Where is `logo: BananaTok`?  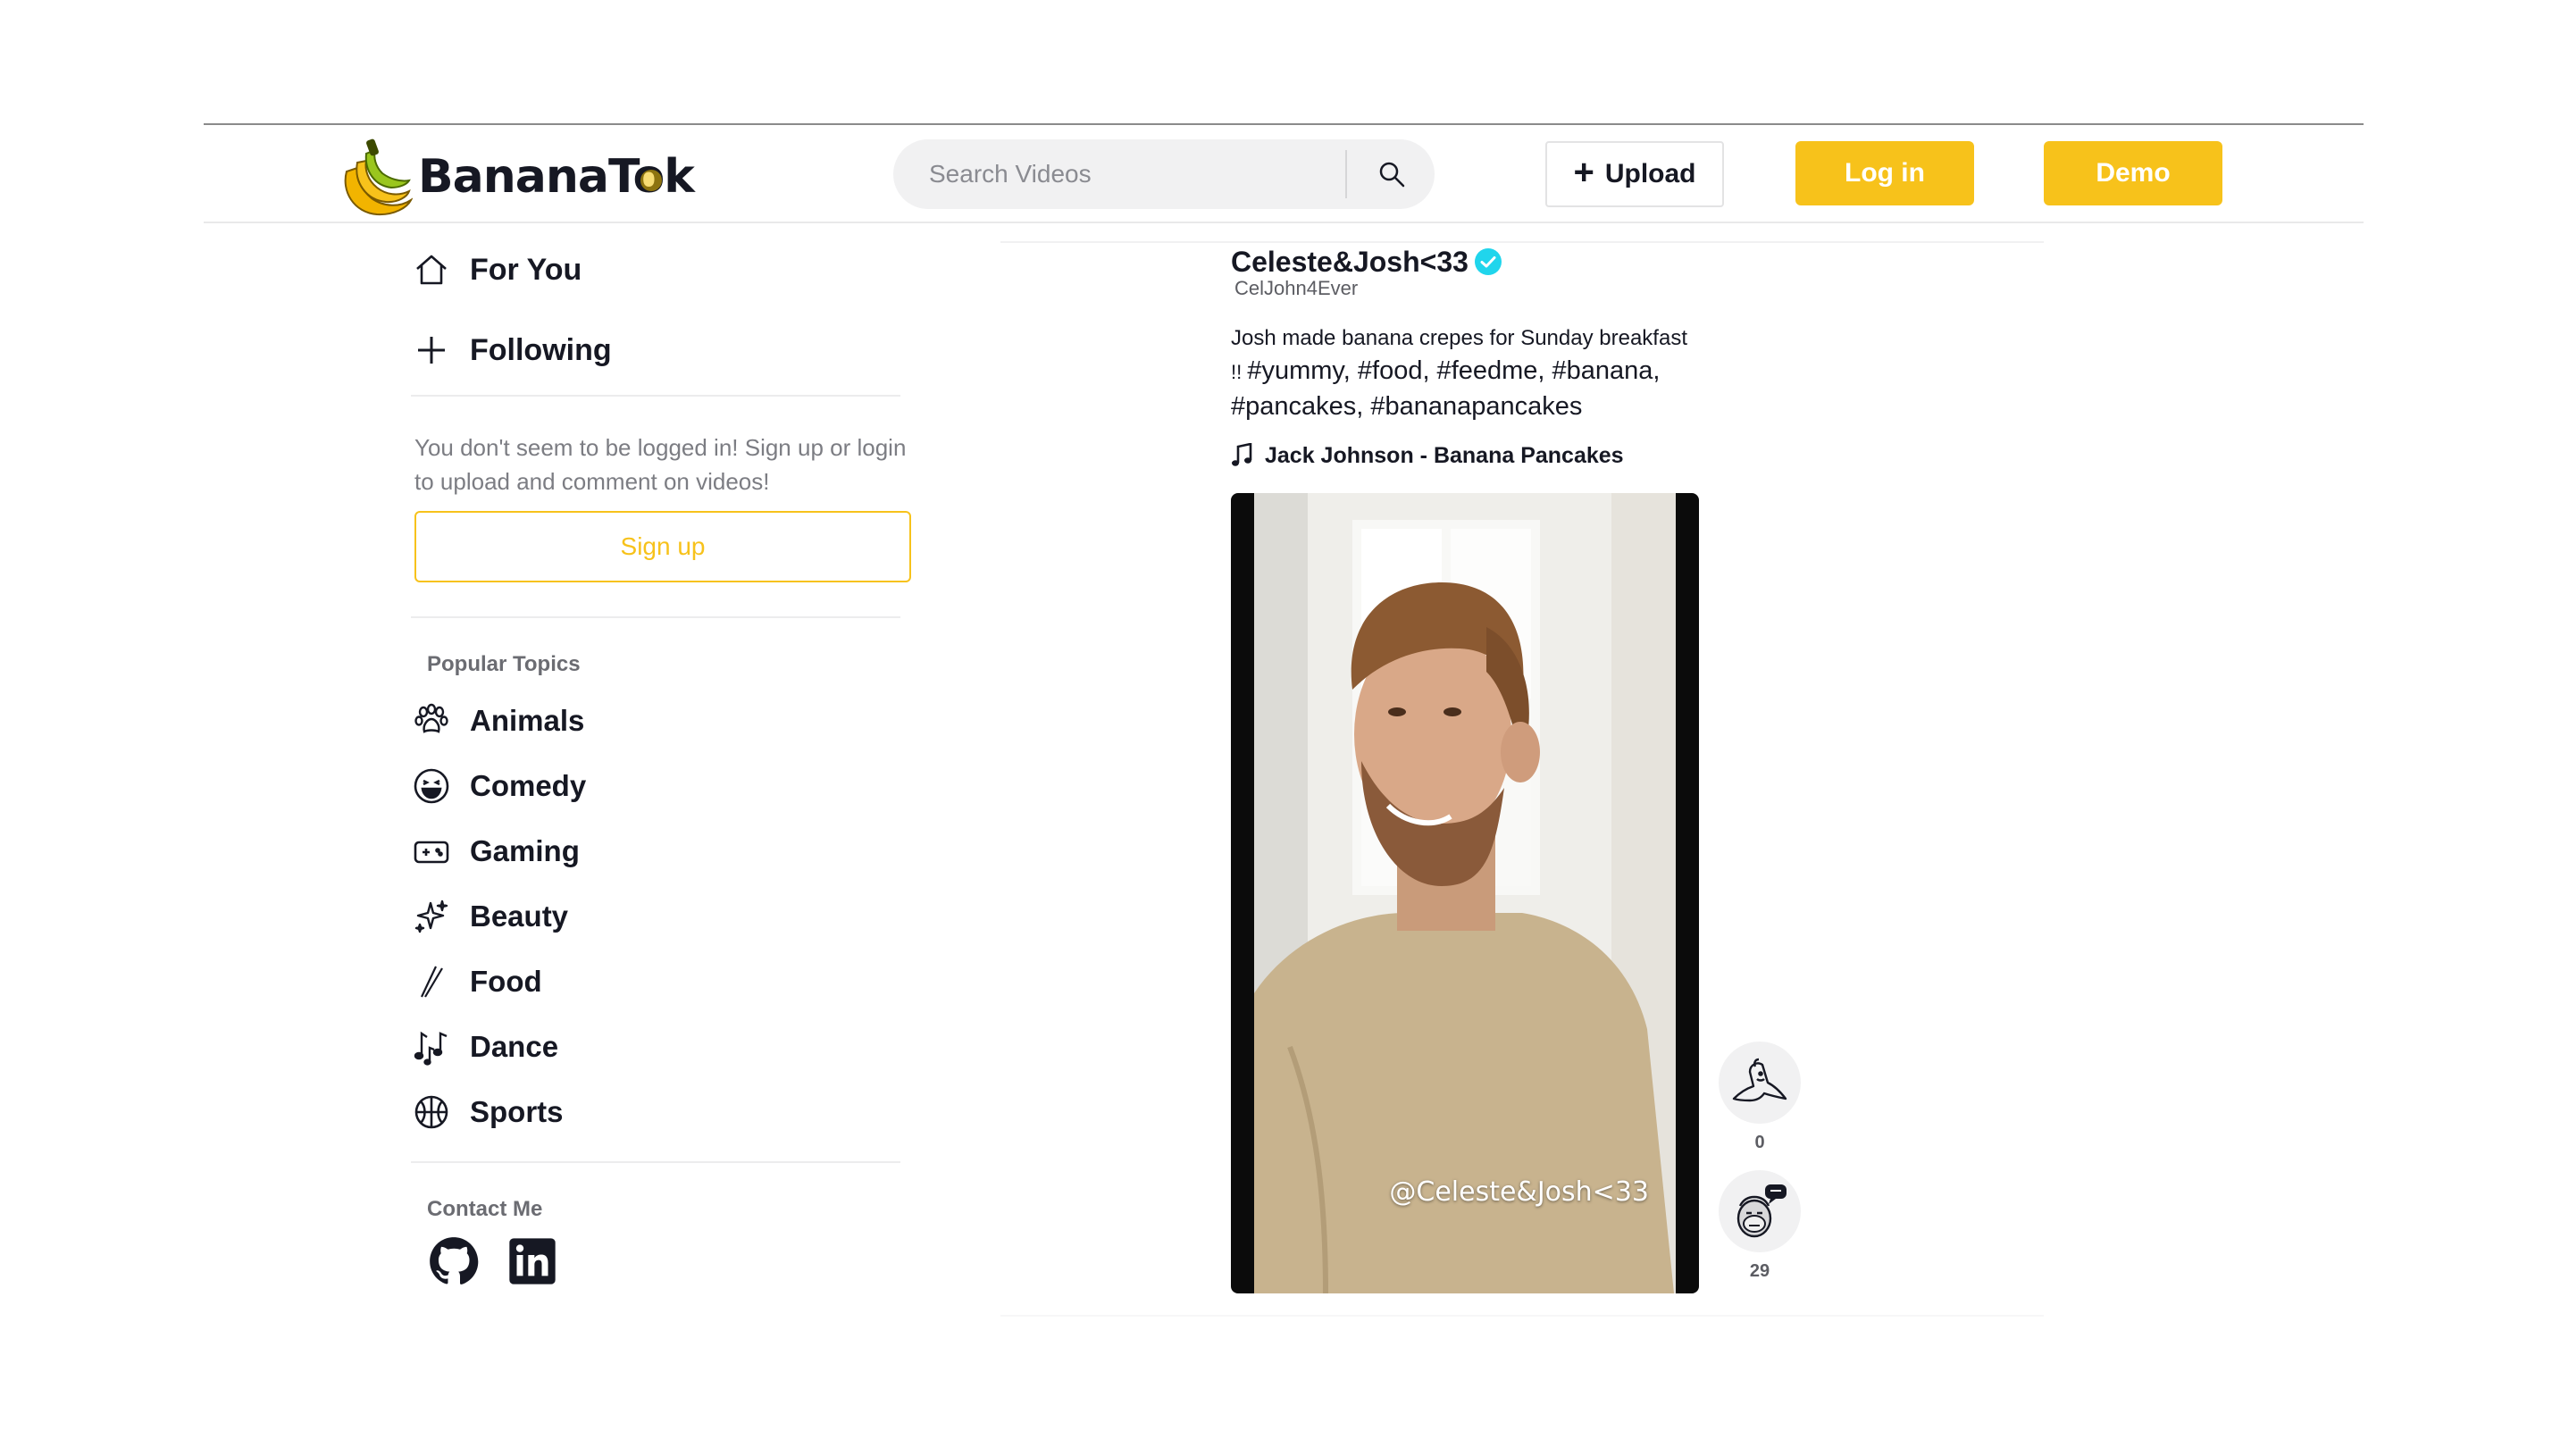 logo: BananaTok is located at coordinates (516, 177).